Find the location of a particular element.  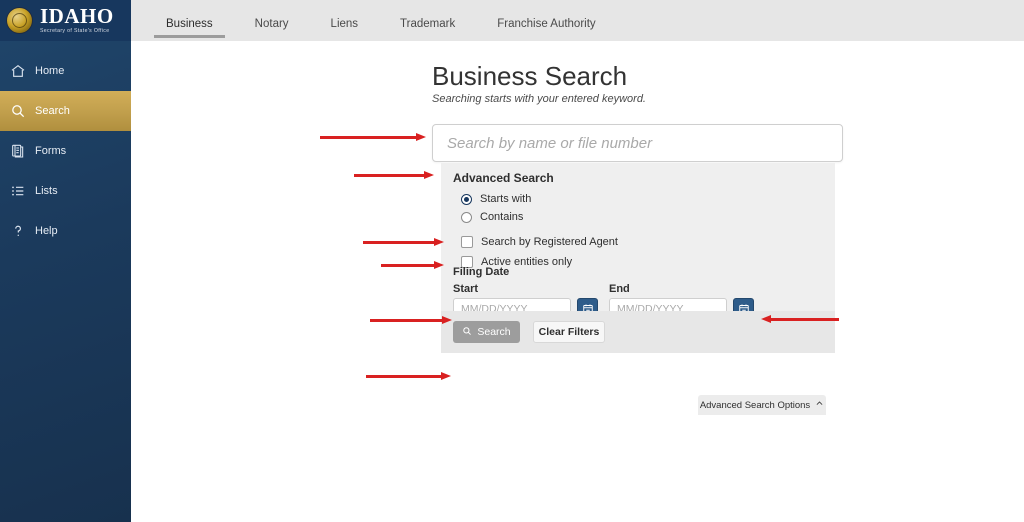

search-input is located at coordinates (637, 143).